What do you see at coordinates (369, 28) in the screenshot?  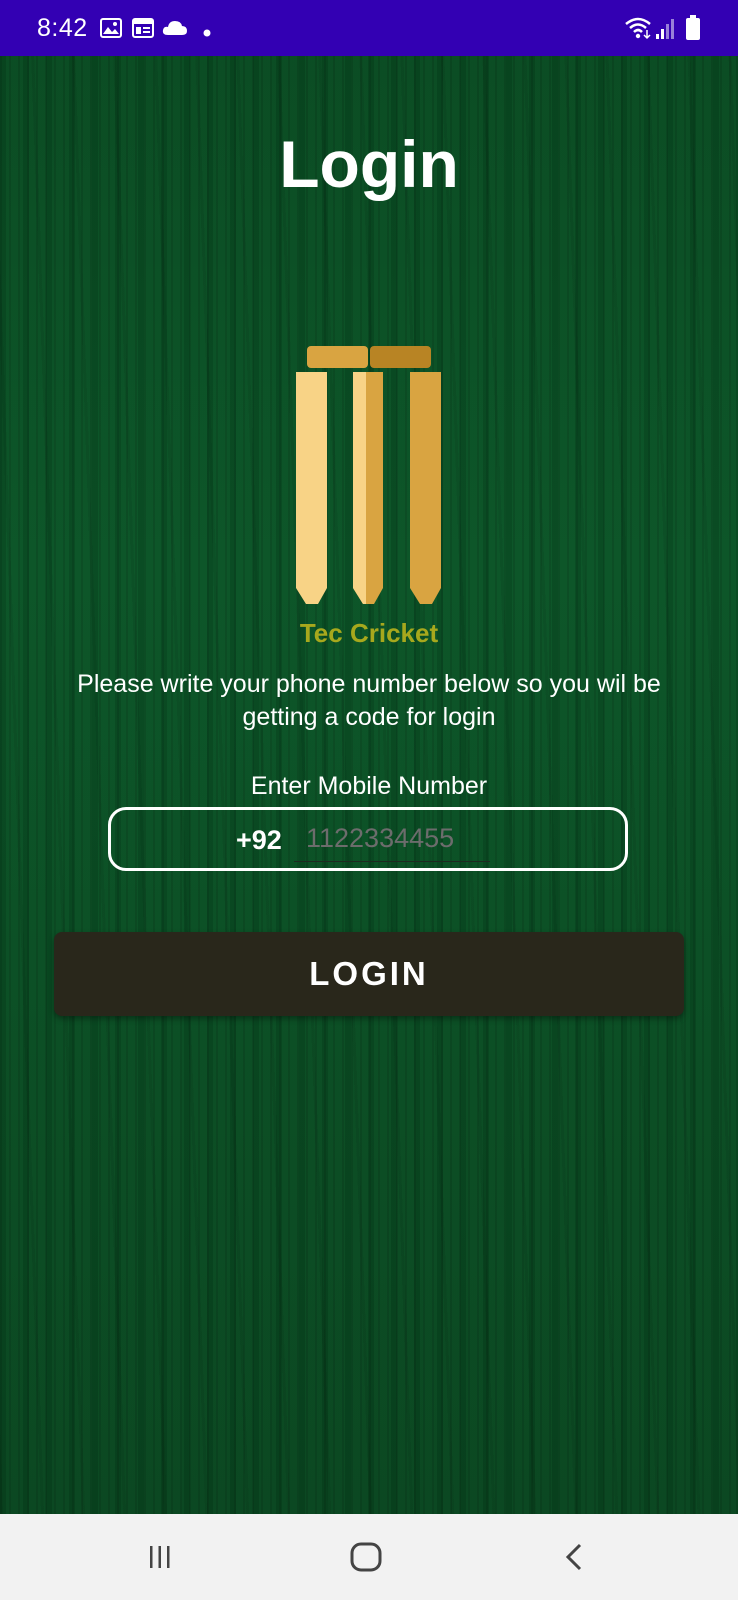 I see `status-bar: 8:42` at bounding box center [369, 28].